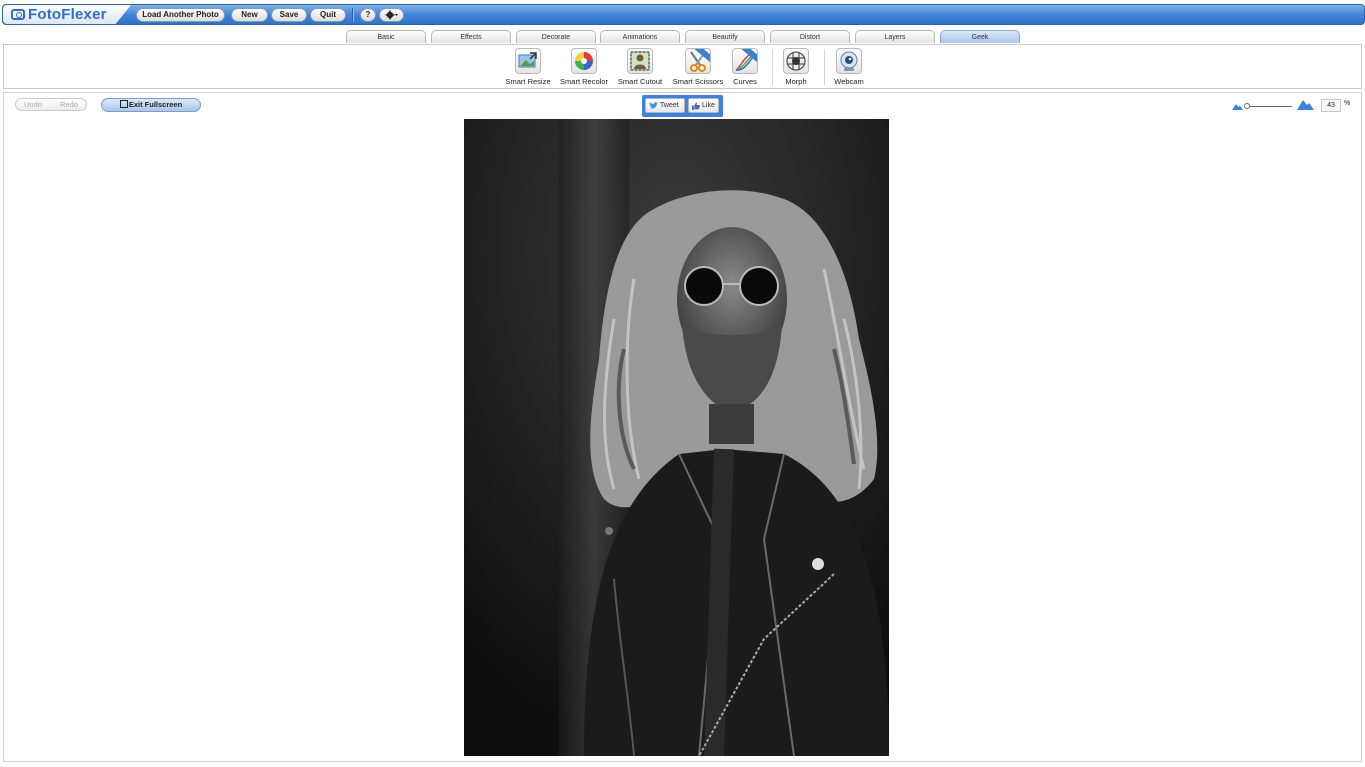  Describe the element at coordinates (745, 81) in the screenshot. I see `curves-label: Curves` at that location.